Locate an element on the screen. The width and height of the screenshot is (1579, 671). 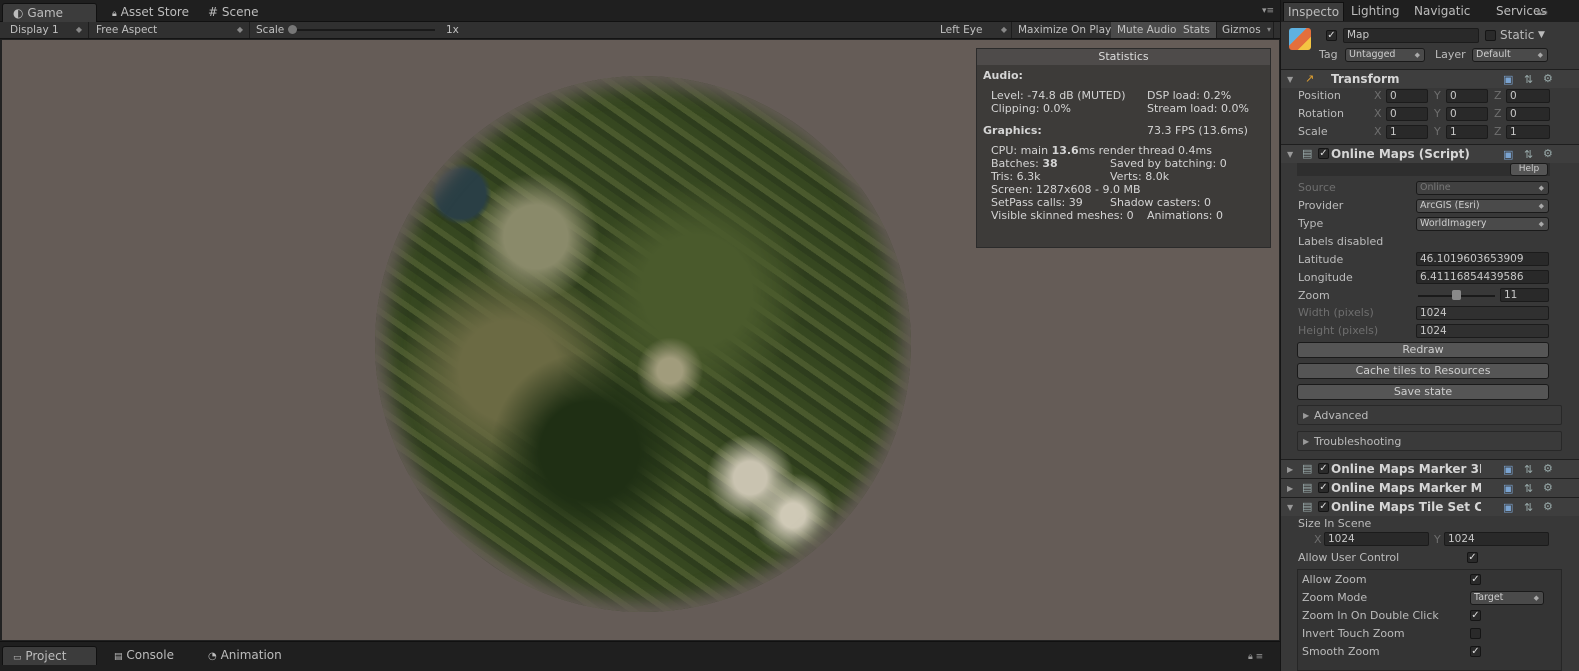
scale-slider-thumb is located at coordinates (292, 29).